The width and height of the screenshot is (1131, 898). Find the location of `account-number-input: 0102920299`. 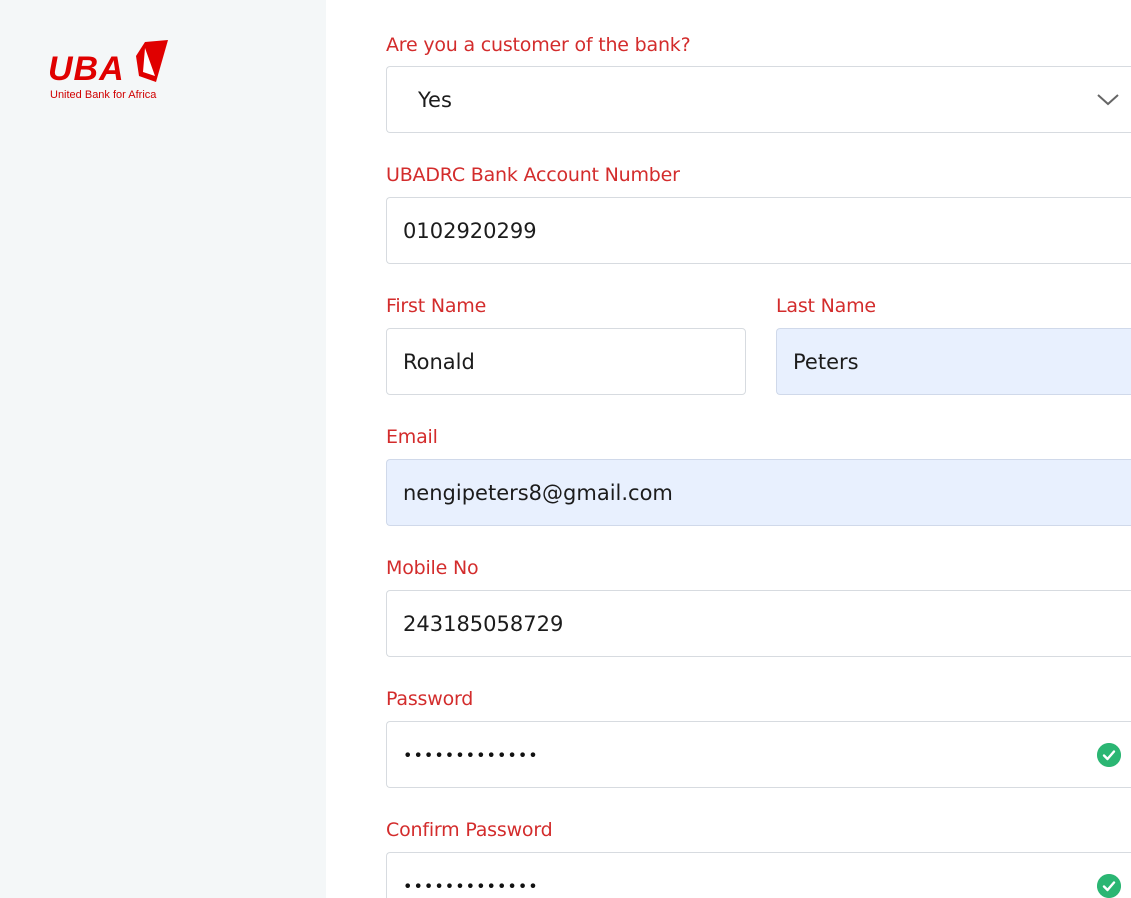

account-number-input: 0102920299 is located at coordinates (758, 230).